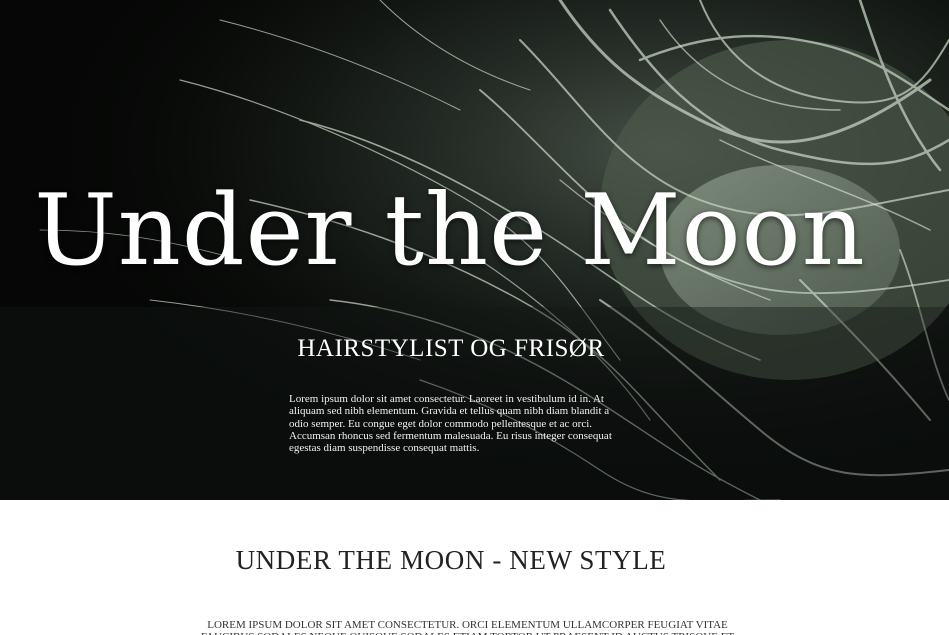  I want to click on section-title: UNDER THE MOON - NEW STYLE, so click(451, 560).